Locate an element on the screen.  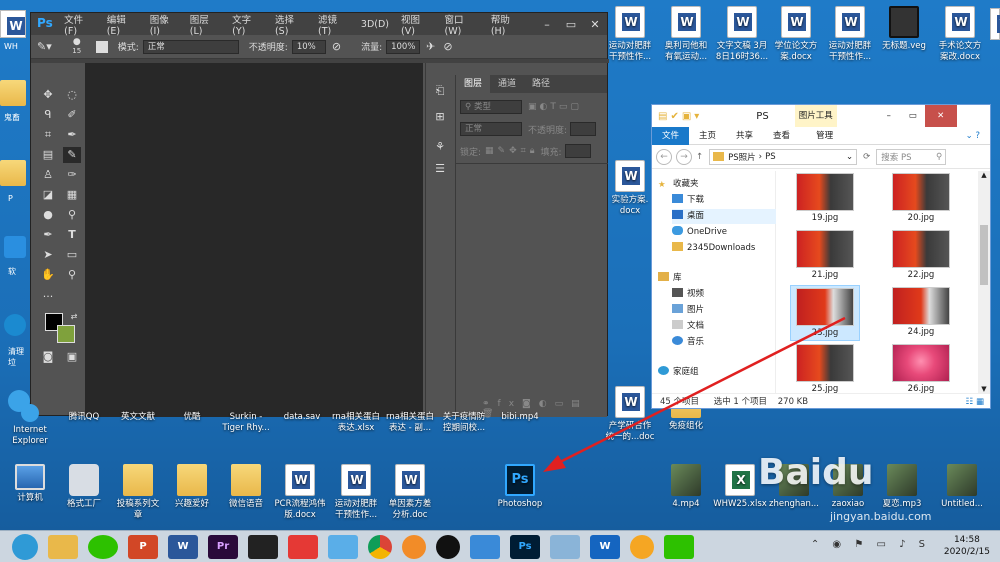
clock-date: 2020/2/15 is located at coordinates (966, 552).